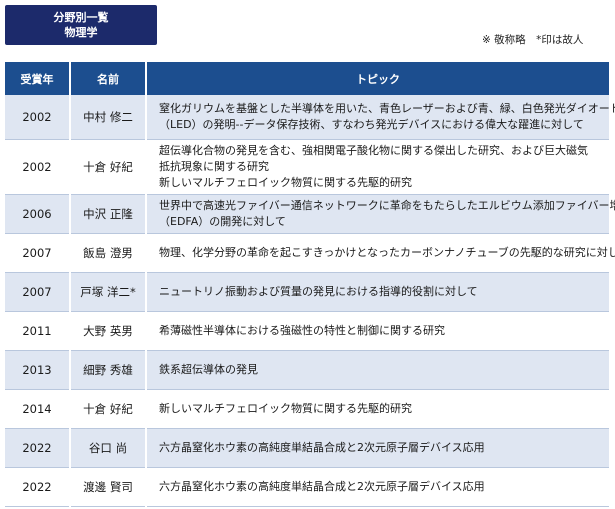 The width and height of the screenshot is (615, 509). I want to click on cell-topic: ニュートリノ振動および質量の発見における指導的役割に対して, so click(377, 292).